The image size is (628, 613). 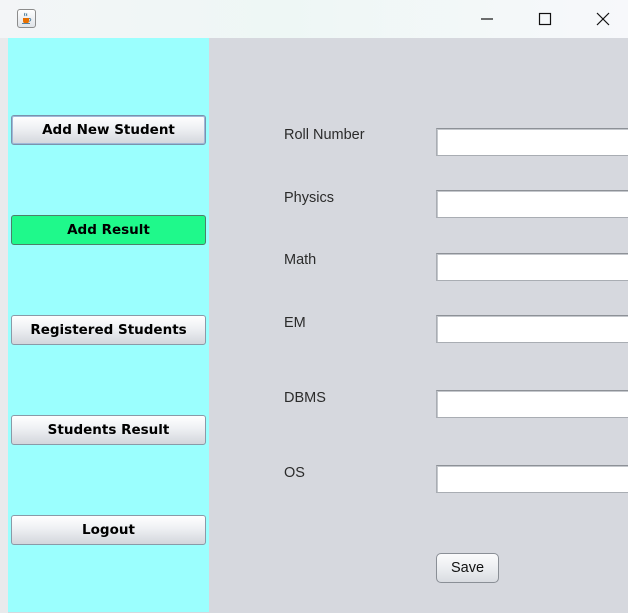 I want to click on registered-students-button: Registered Students, so click(x=108, y=330).